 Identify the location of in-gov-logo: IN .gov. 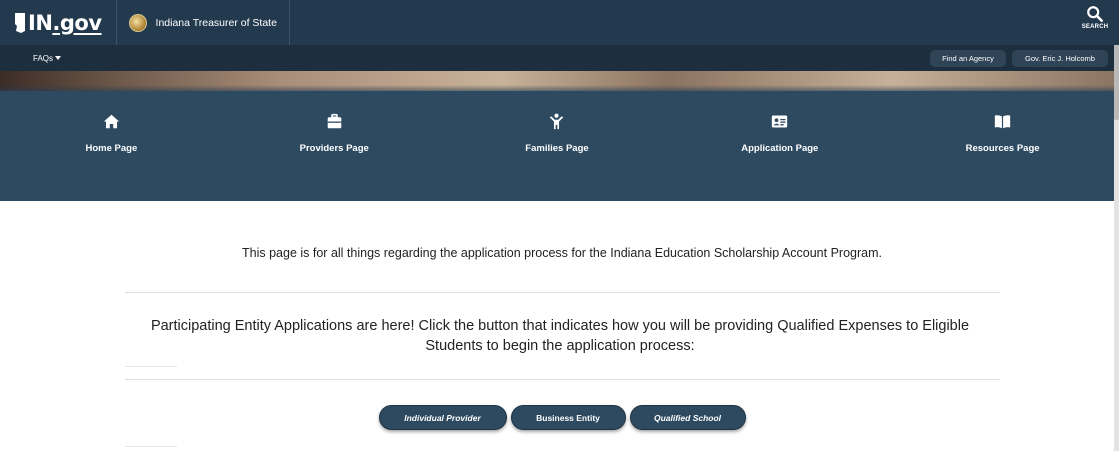
(58, 22).